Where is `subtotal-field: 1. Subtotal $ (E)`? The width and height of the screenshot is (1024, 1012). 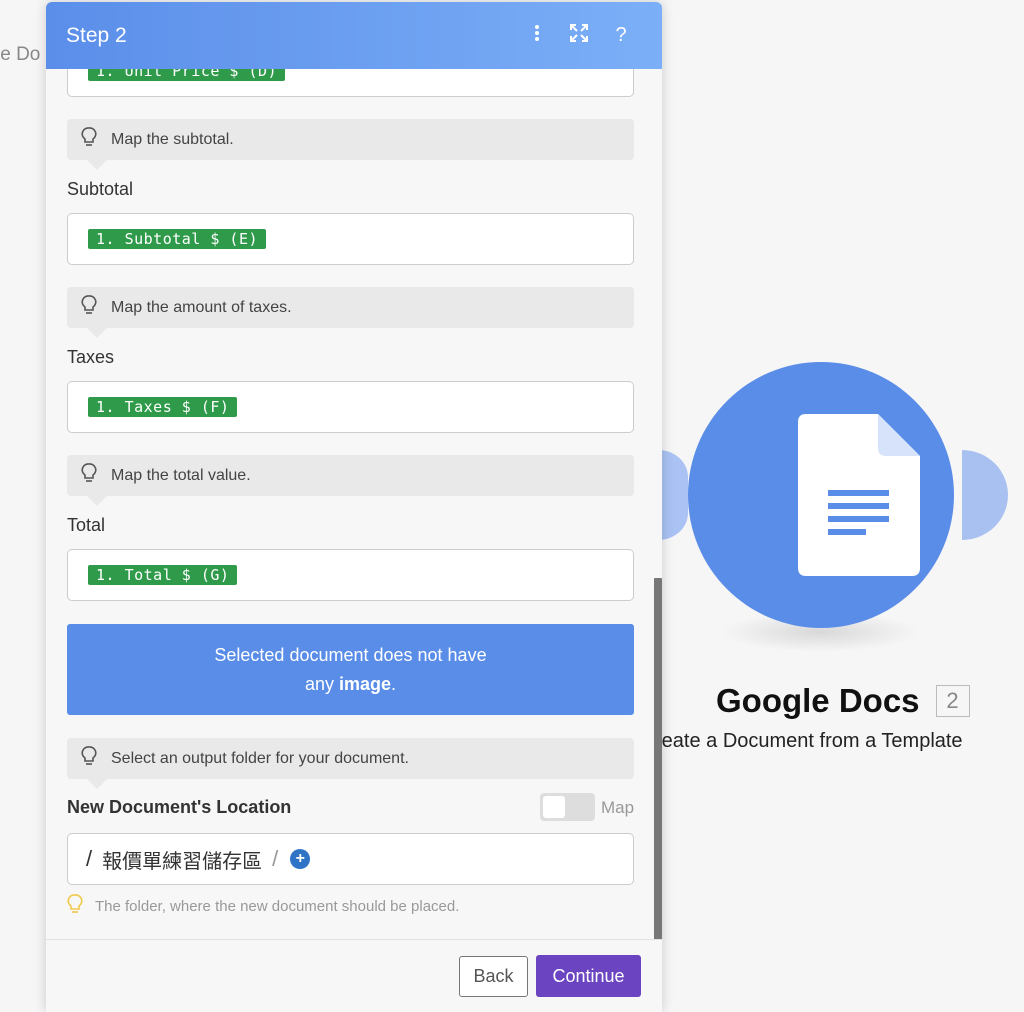 subtotal-field: 1. Subtotal $ (E) is located at coordinates (350, 239).